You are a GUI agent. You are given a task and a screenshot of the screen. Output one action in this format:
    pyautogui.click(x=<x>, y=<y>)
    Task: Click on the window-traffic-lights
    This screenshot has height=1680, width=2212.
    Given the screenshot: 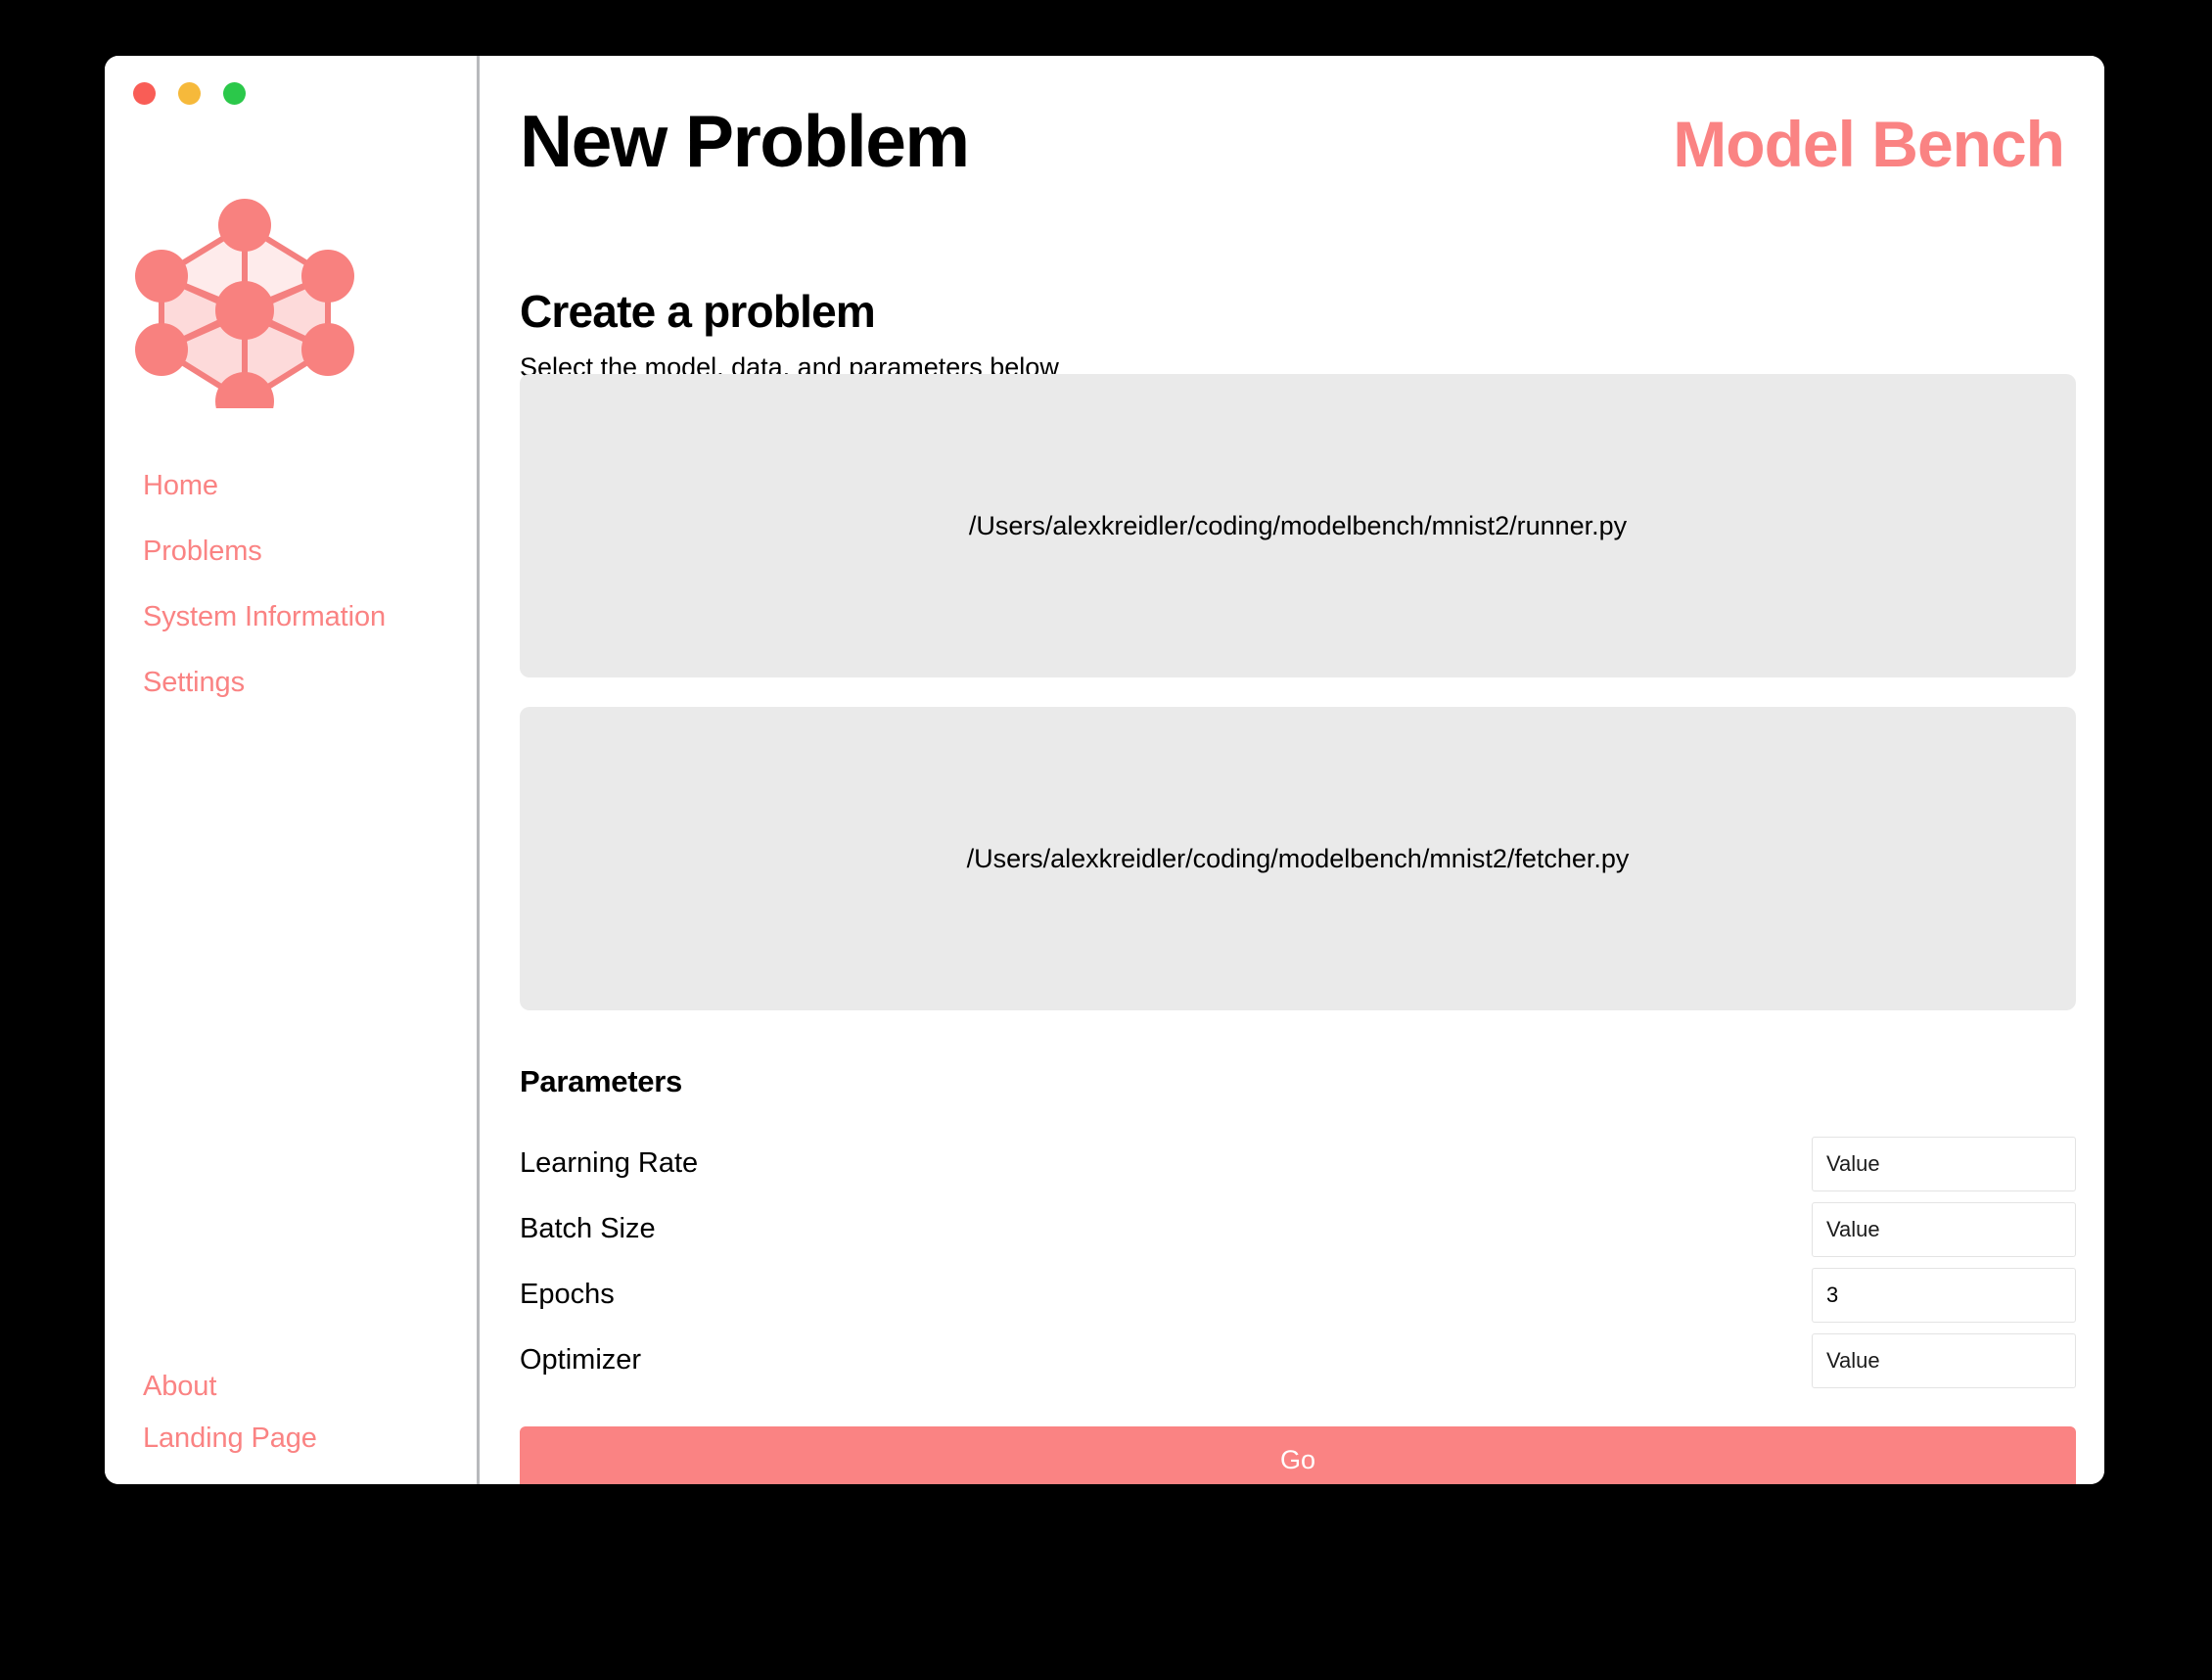 What is the action you would take?
    pyautogui.click(x=189, y=93)
    